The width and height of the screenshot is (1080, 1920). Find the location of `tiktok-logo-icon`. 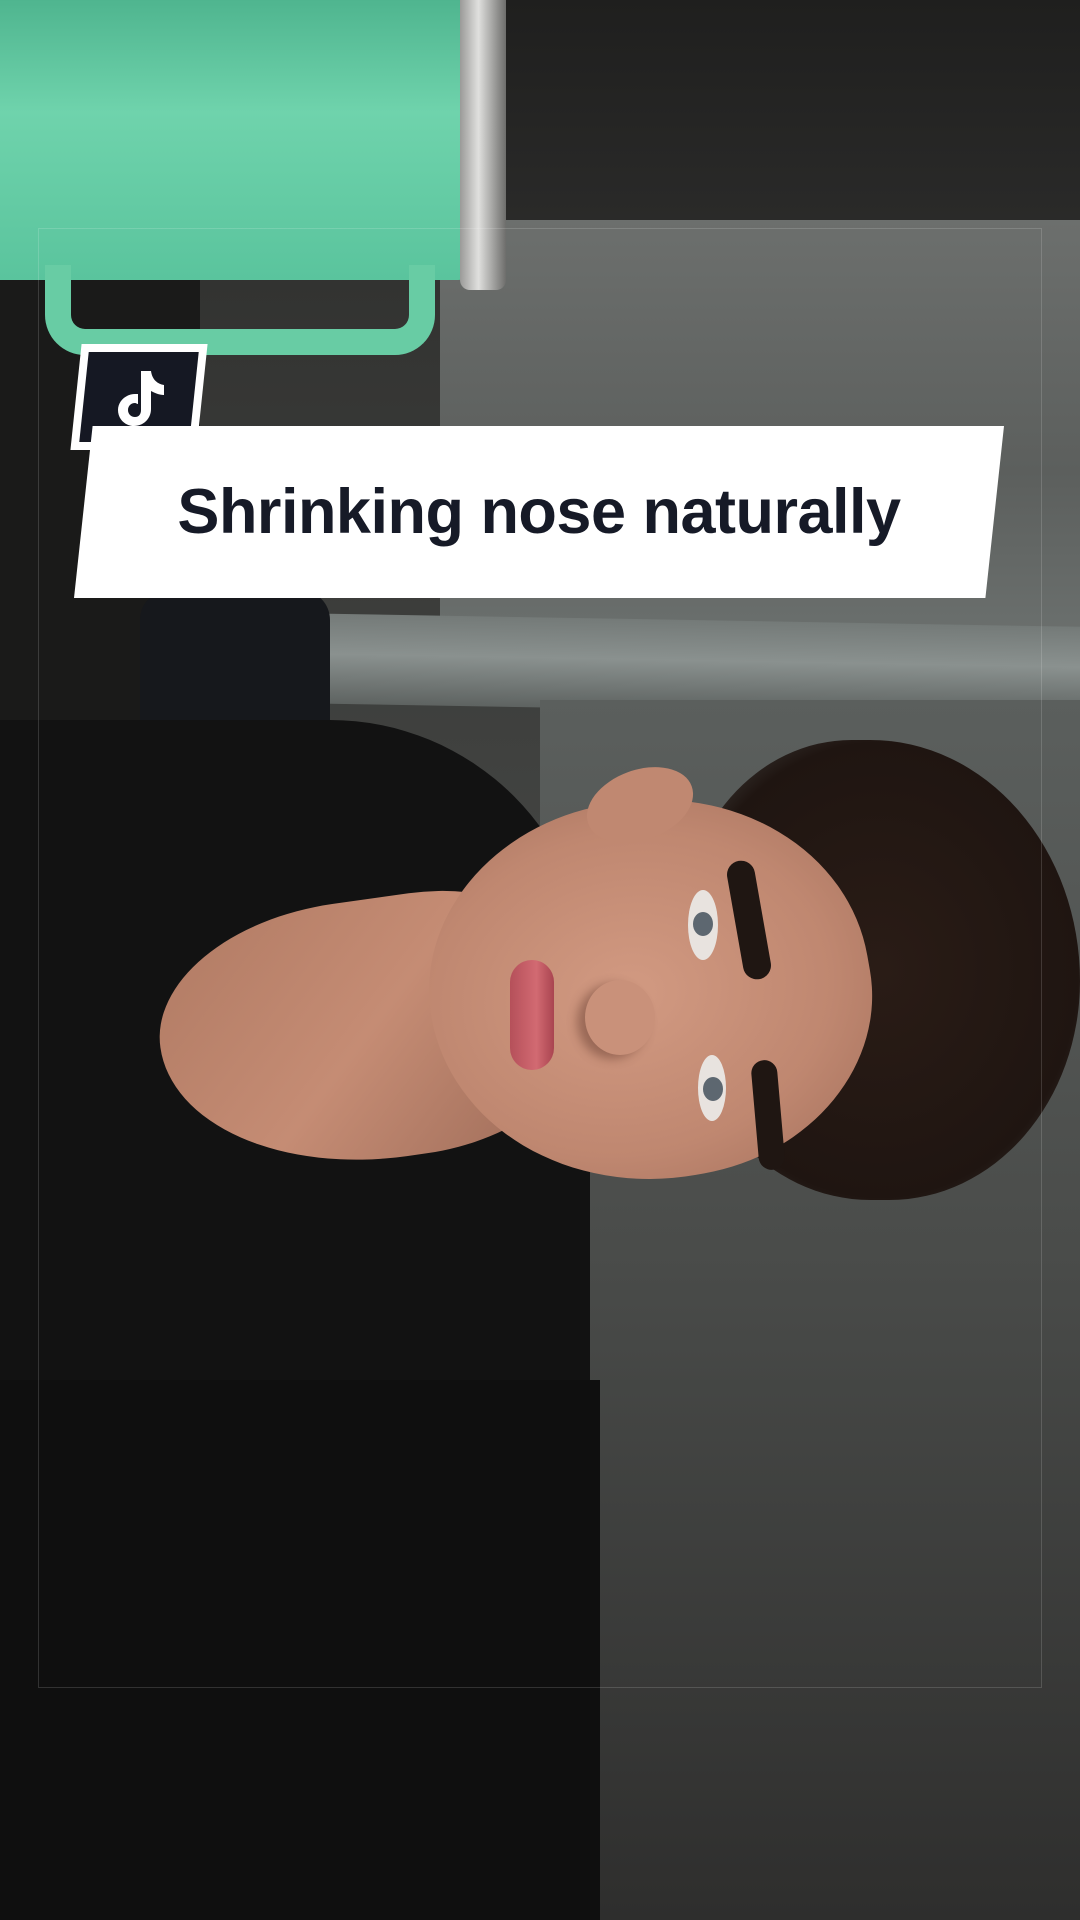

tiktok-logo-icon is located at coordinates (141, 398).